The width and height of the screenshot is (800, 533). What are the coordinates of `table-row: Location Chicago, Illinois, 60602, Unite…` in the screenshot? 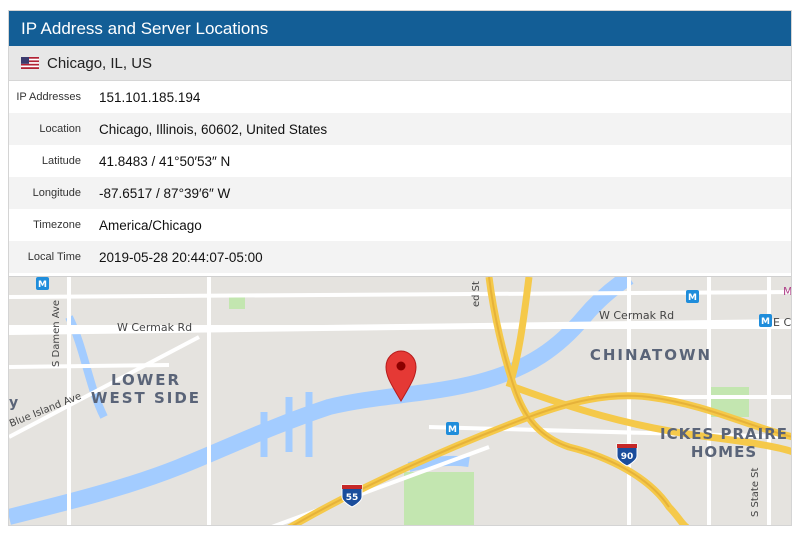 It's located at (400, 129).